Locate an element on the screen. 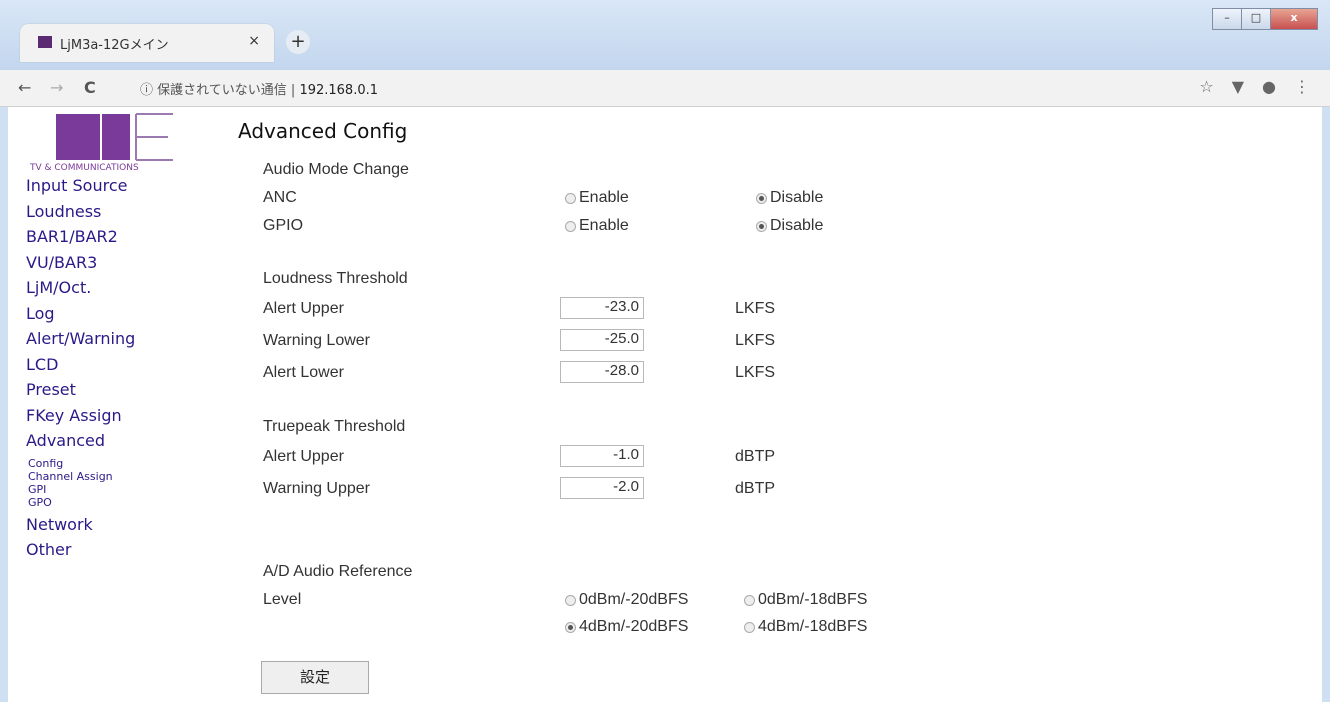 The height and width of the screenshot is (702, 1330). anc-enable-radio: Enable is located at coordinates (597, 198).